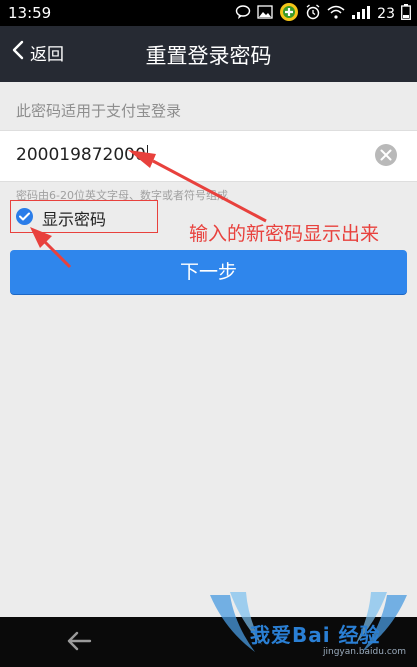 Image resolution: width=417 pixels, height=667 pixels. Describe the element at coordinates (209, 191) in the screenshot. I see `annotation-arrow-input` at that location.